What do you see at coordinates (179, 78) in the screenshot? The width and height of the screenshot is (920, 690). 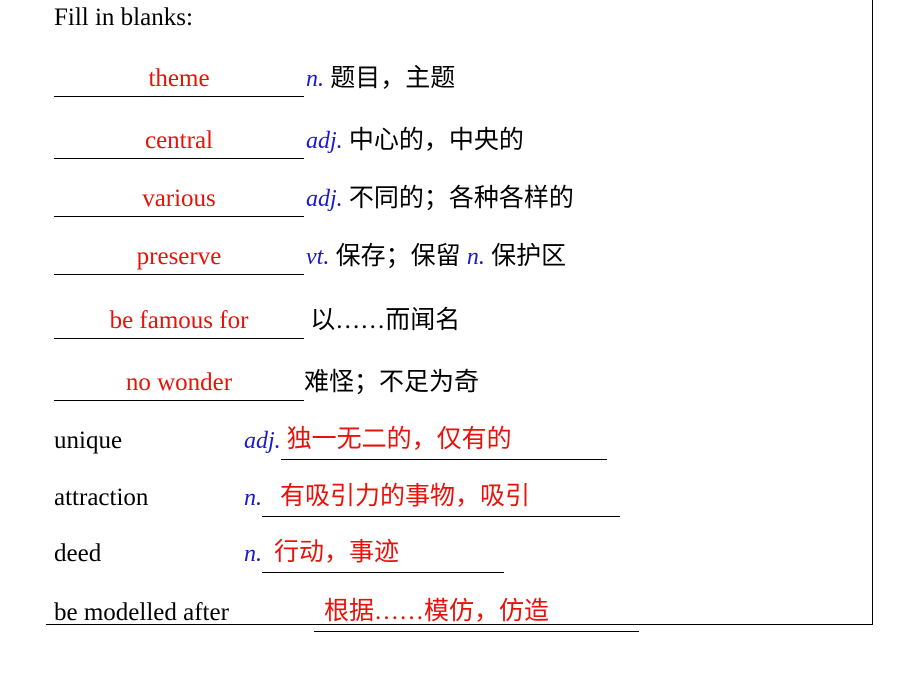 I see `answer-text: theme` at bounding box center [179, 78].